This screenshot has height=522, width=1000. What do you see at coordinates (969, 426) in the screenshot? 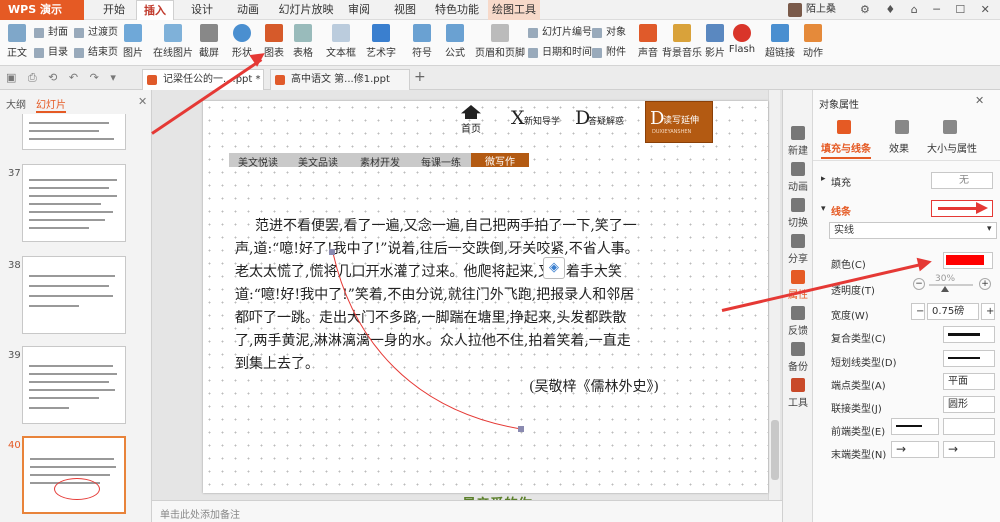
I see `begin-size-select` at bounding box center [969, 426].